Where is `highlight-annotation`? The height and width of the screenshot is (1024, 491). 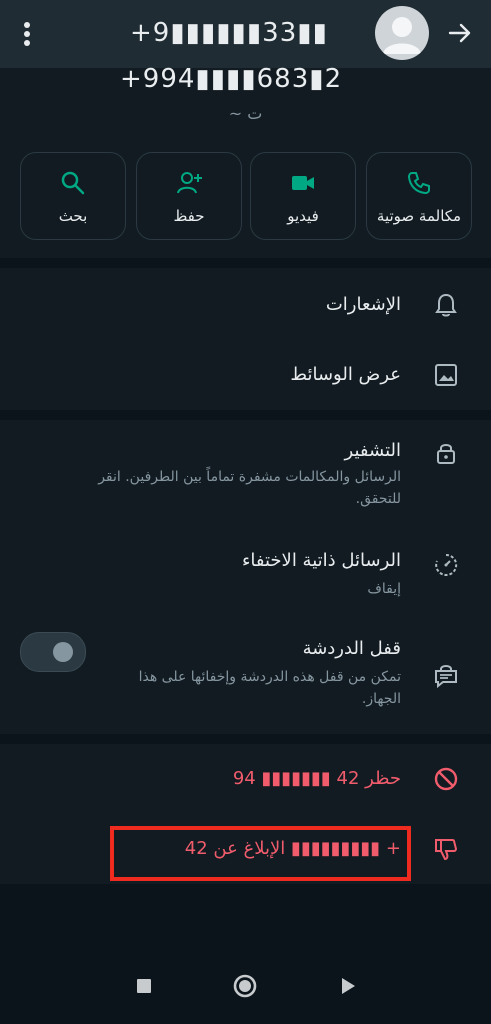 highlight-annotation is located at coordinates (260, 853).